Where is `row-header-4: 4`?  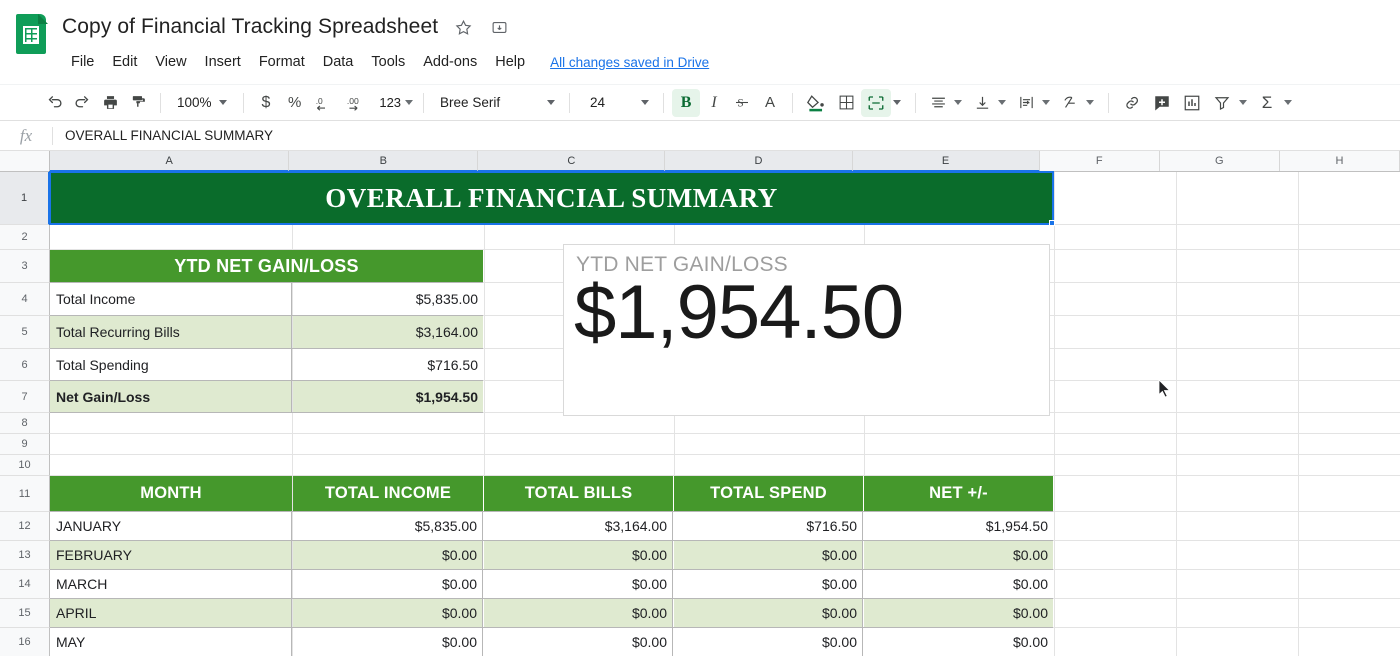 row-header-4: 4 is located at coordinates (25, 299).